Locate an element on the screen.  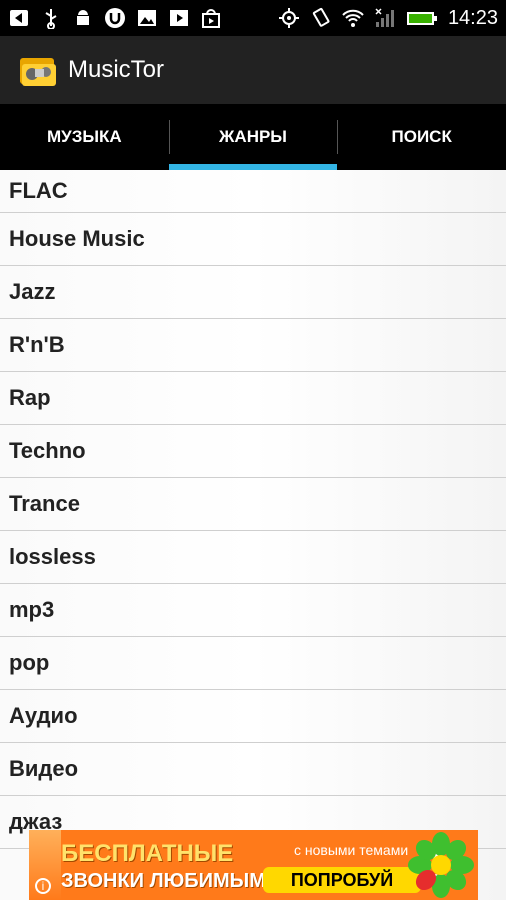
icq-flower-icon is located at coordinates (441, 865).